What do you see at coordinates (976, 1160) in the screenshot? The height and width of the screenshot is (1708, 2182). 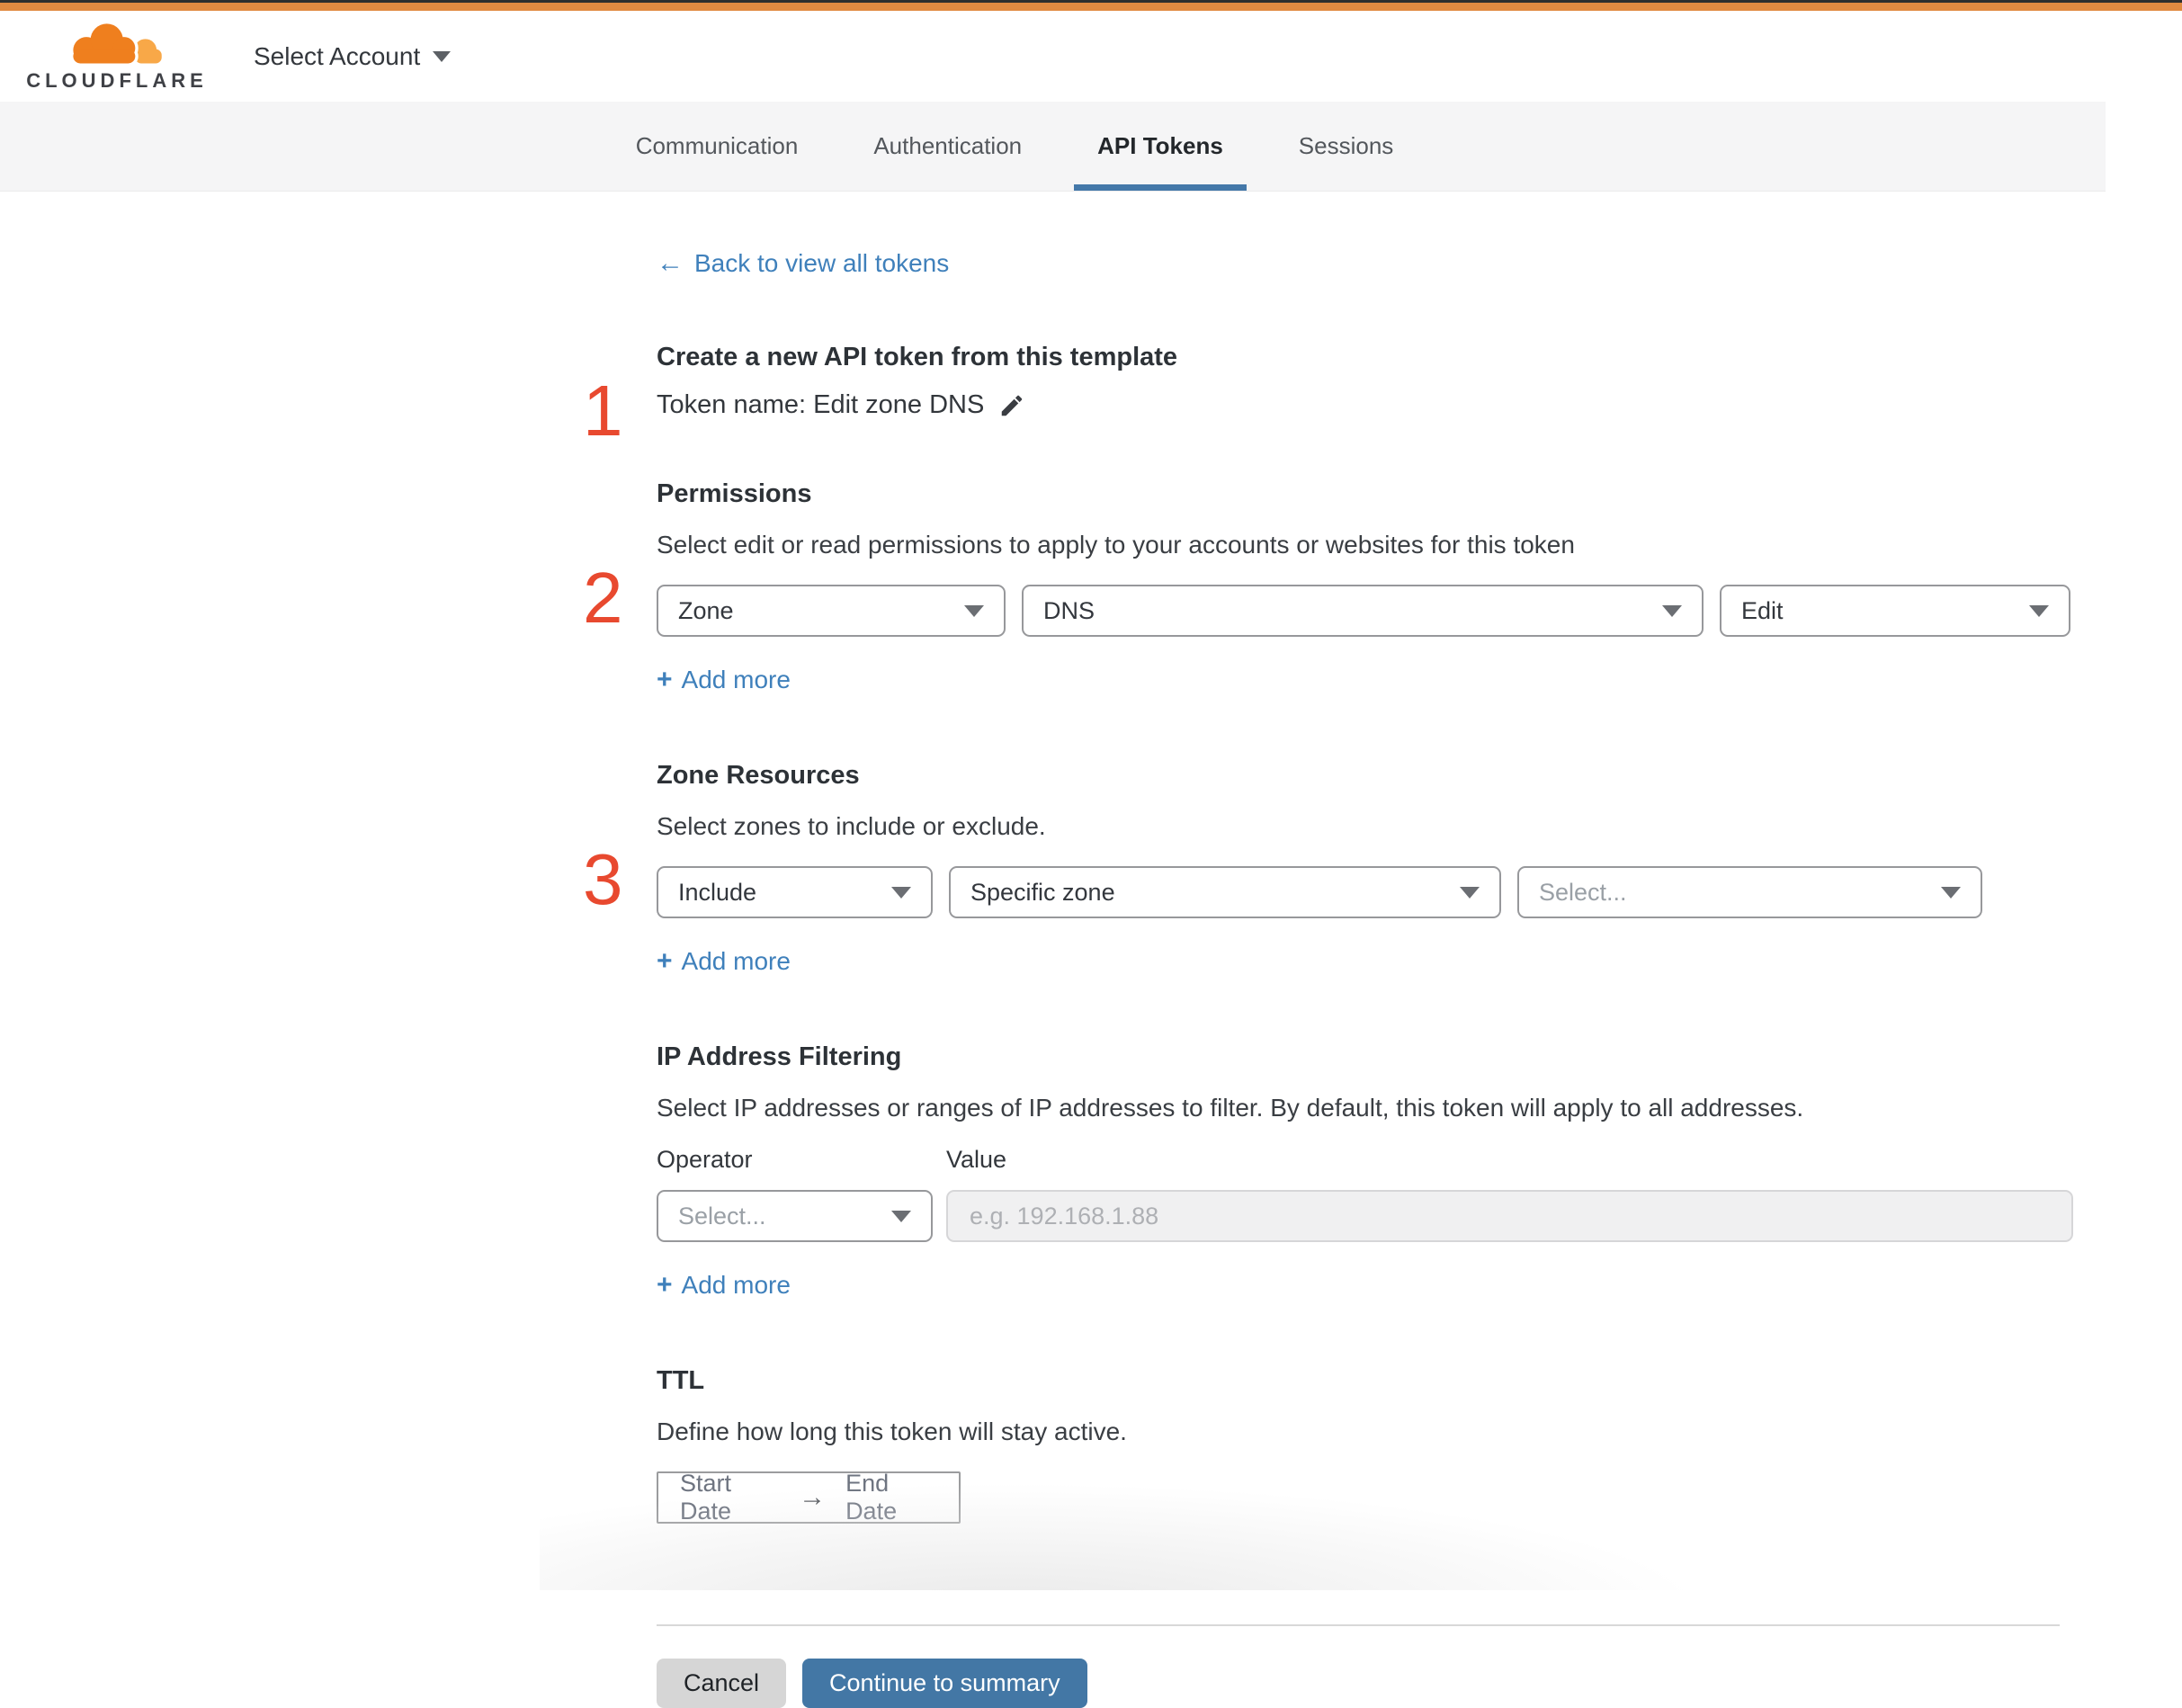 I see `value-label: Value` at bounding box center [976, 1160].